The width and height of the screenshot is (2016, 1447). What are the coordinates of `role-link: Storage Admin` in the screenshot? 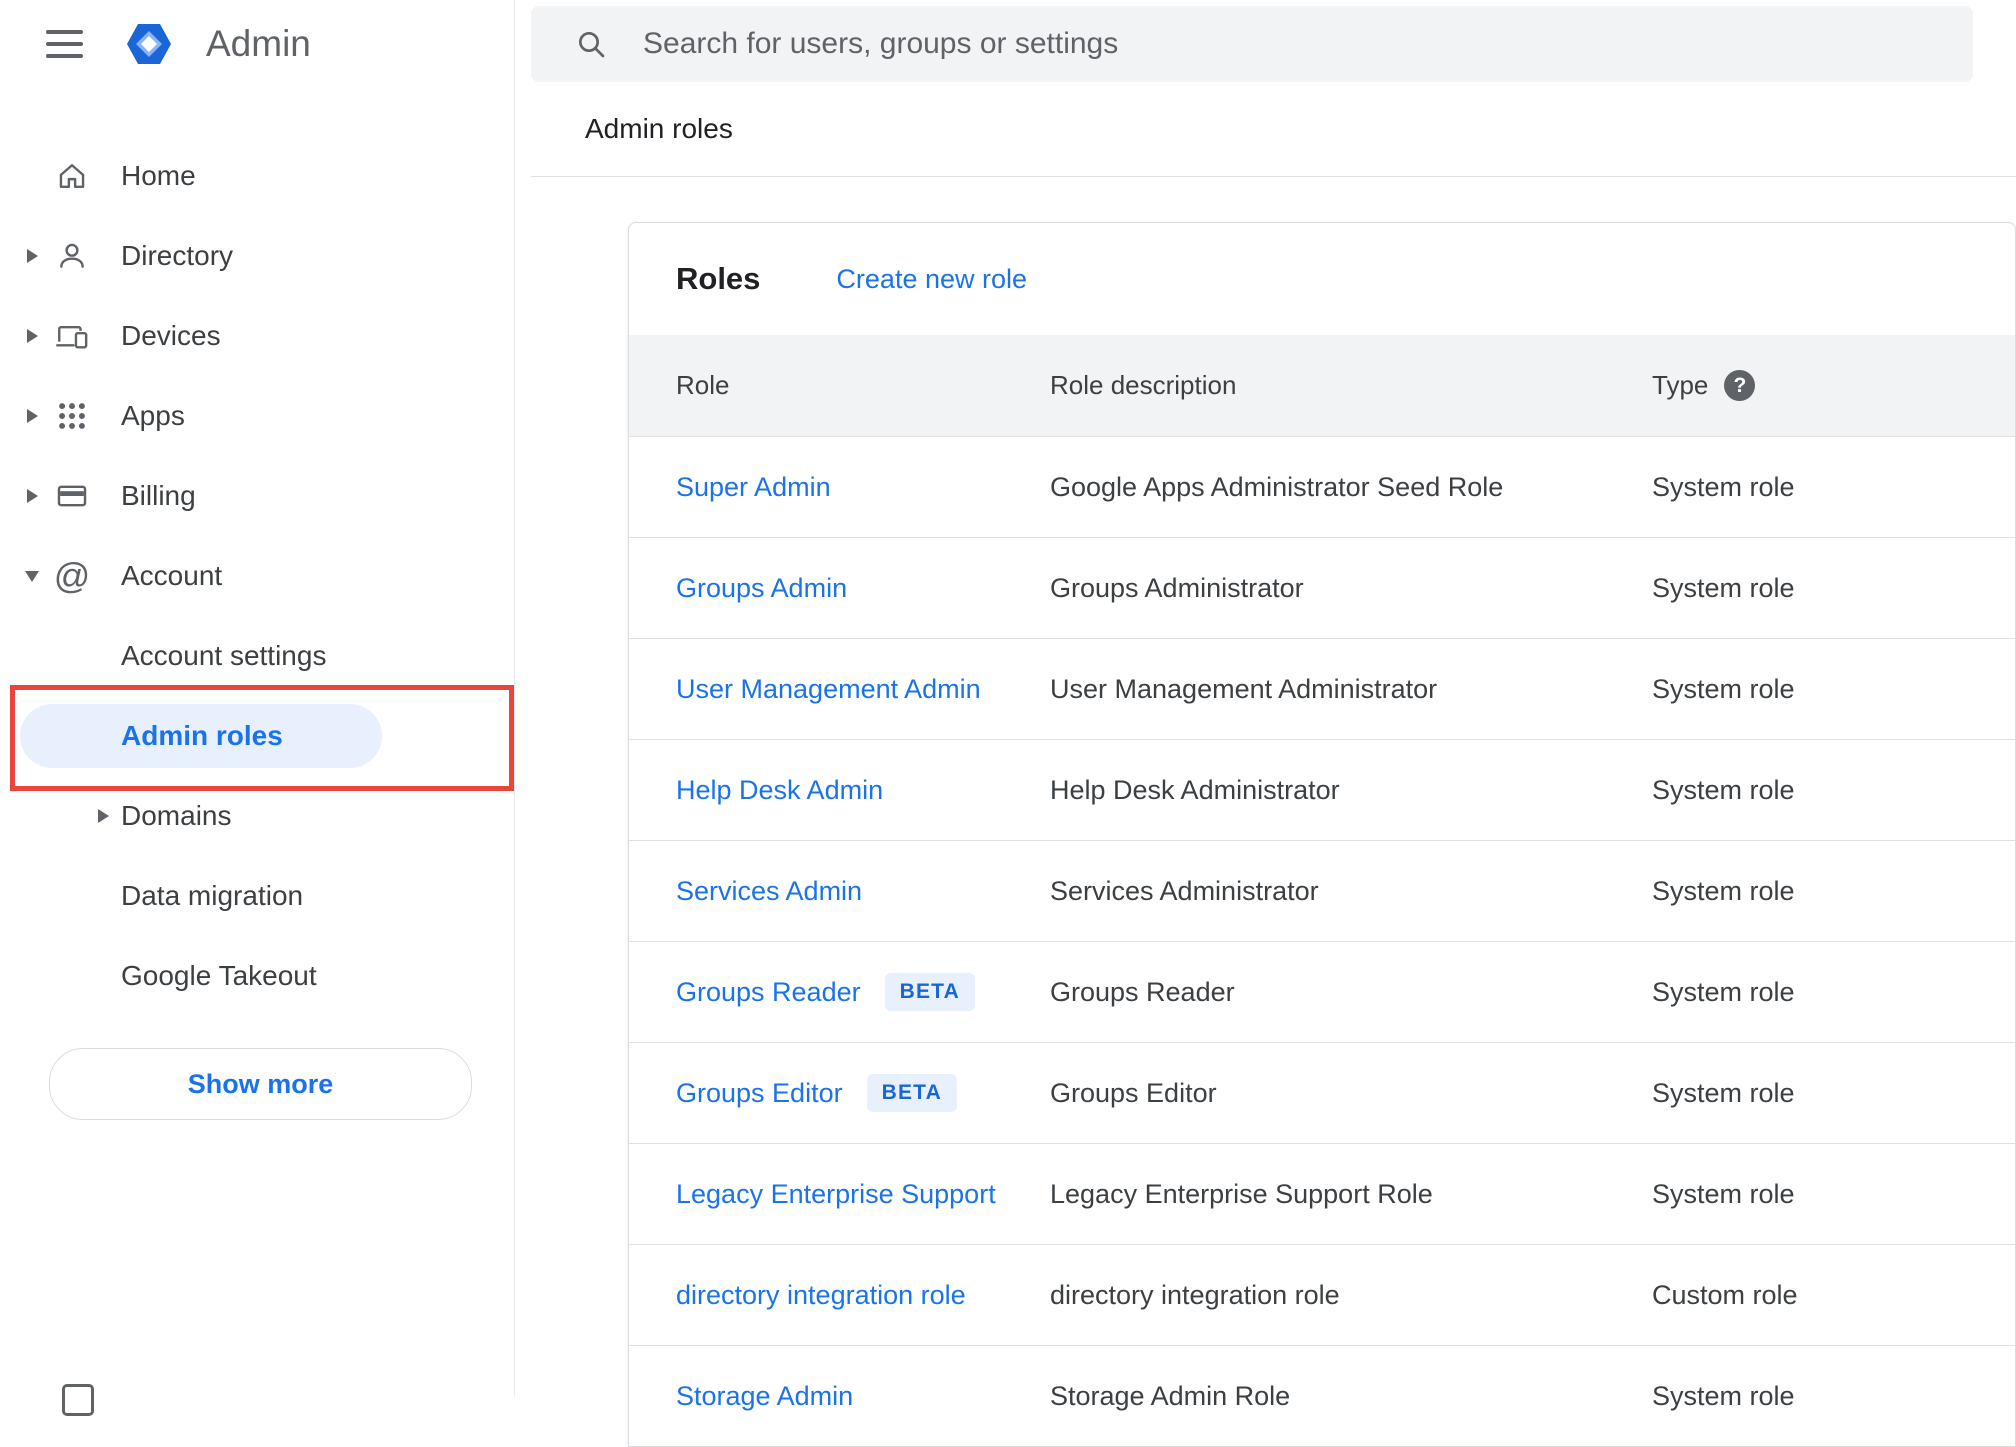 It's located at (764, 1396).